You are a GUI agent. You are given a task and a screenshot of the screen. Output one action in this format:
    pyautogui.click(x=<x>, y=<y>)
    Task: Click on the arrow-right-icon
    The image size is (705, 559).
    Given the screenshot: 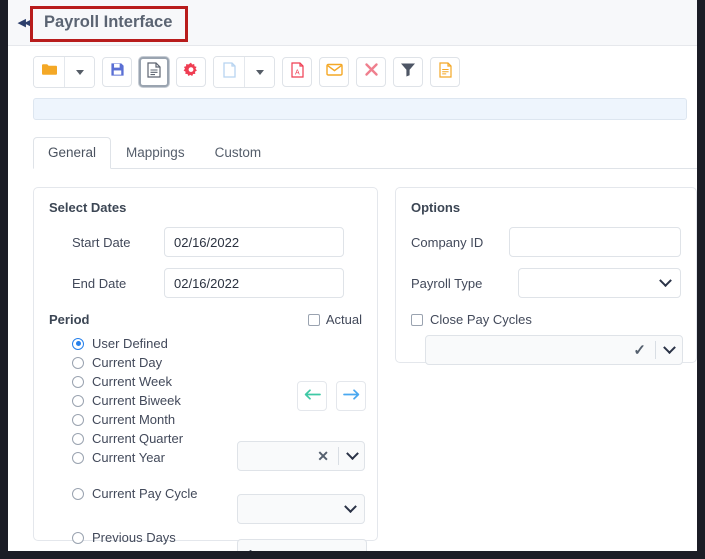 What is the action you would take?
    pyautogui.click(x=351, y=396)
    